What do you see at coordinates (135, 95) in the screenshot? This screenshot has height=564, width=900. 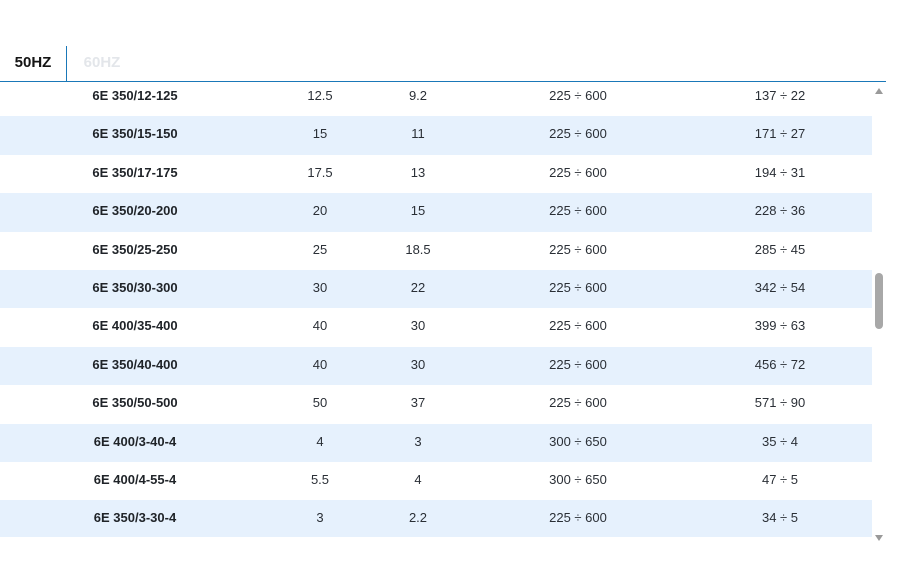 I see `model-name-cell: 6E 350/12-125` at bounding box center [135, 95].